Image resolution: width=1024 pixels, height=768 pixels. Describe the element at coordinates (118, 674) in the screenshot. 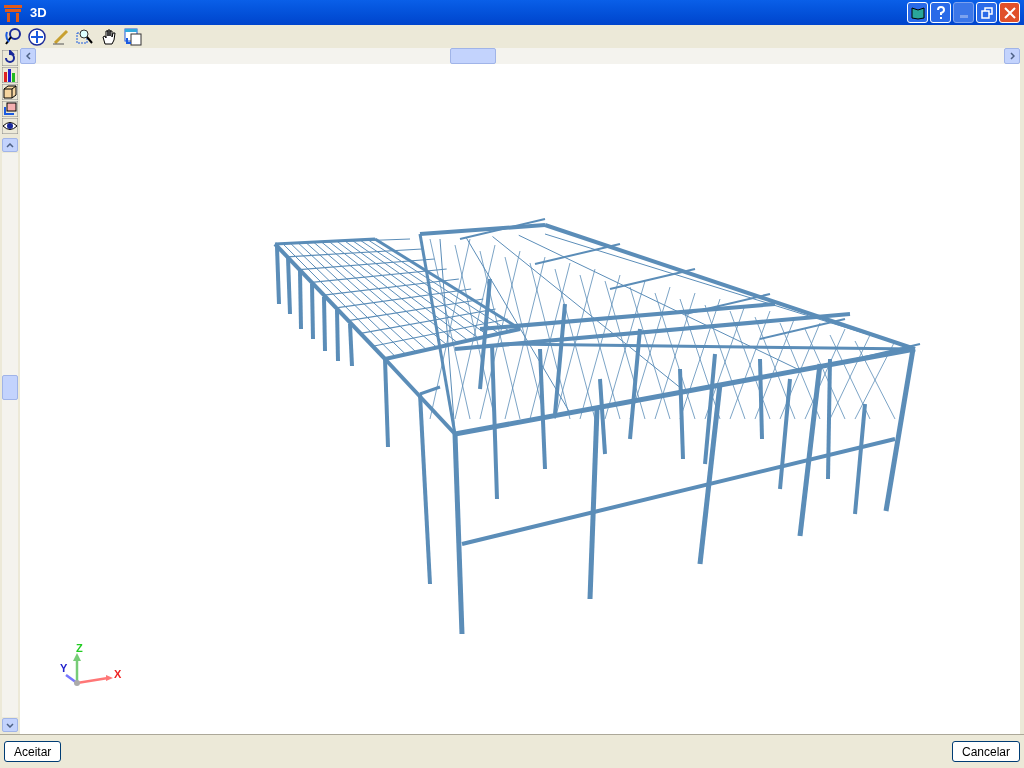

I see `x-axis-label: X` at that location.